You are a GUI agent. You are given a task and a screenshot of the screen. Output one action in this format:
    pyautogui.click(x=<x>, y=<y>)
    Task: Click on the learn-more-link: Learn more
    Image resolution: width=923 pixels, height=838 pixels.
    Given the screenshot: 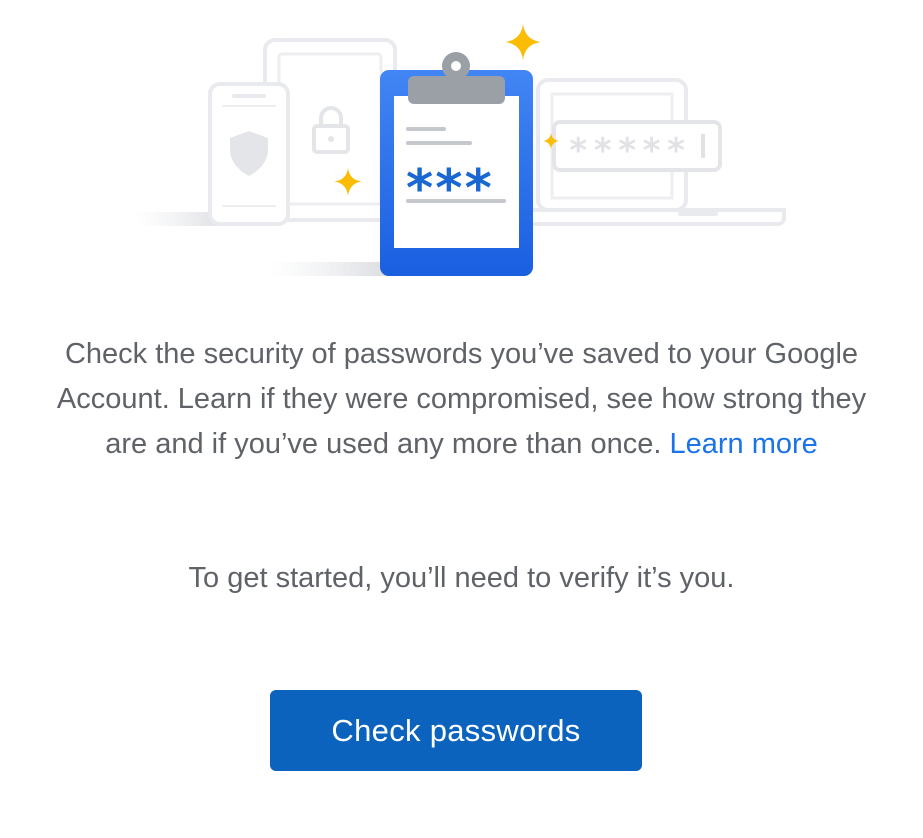 What is the action you would take?
    pyautogui.click(x=743, y=444)
    